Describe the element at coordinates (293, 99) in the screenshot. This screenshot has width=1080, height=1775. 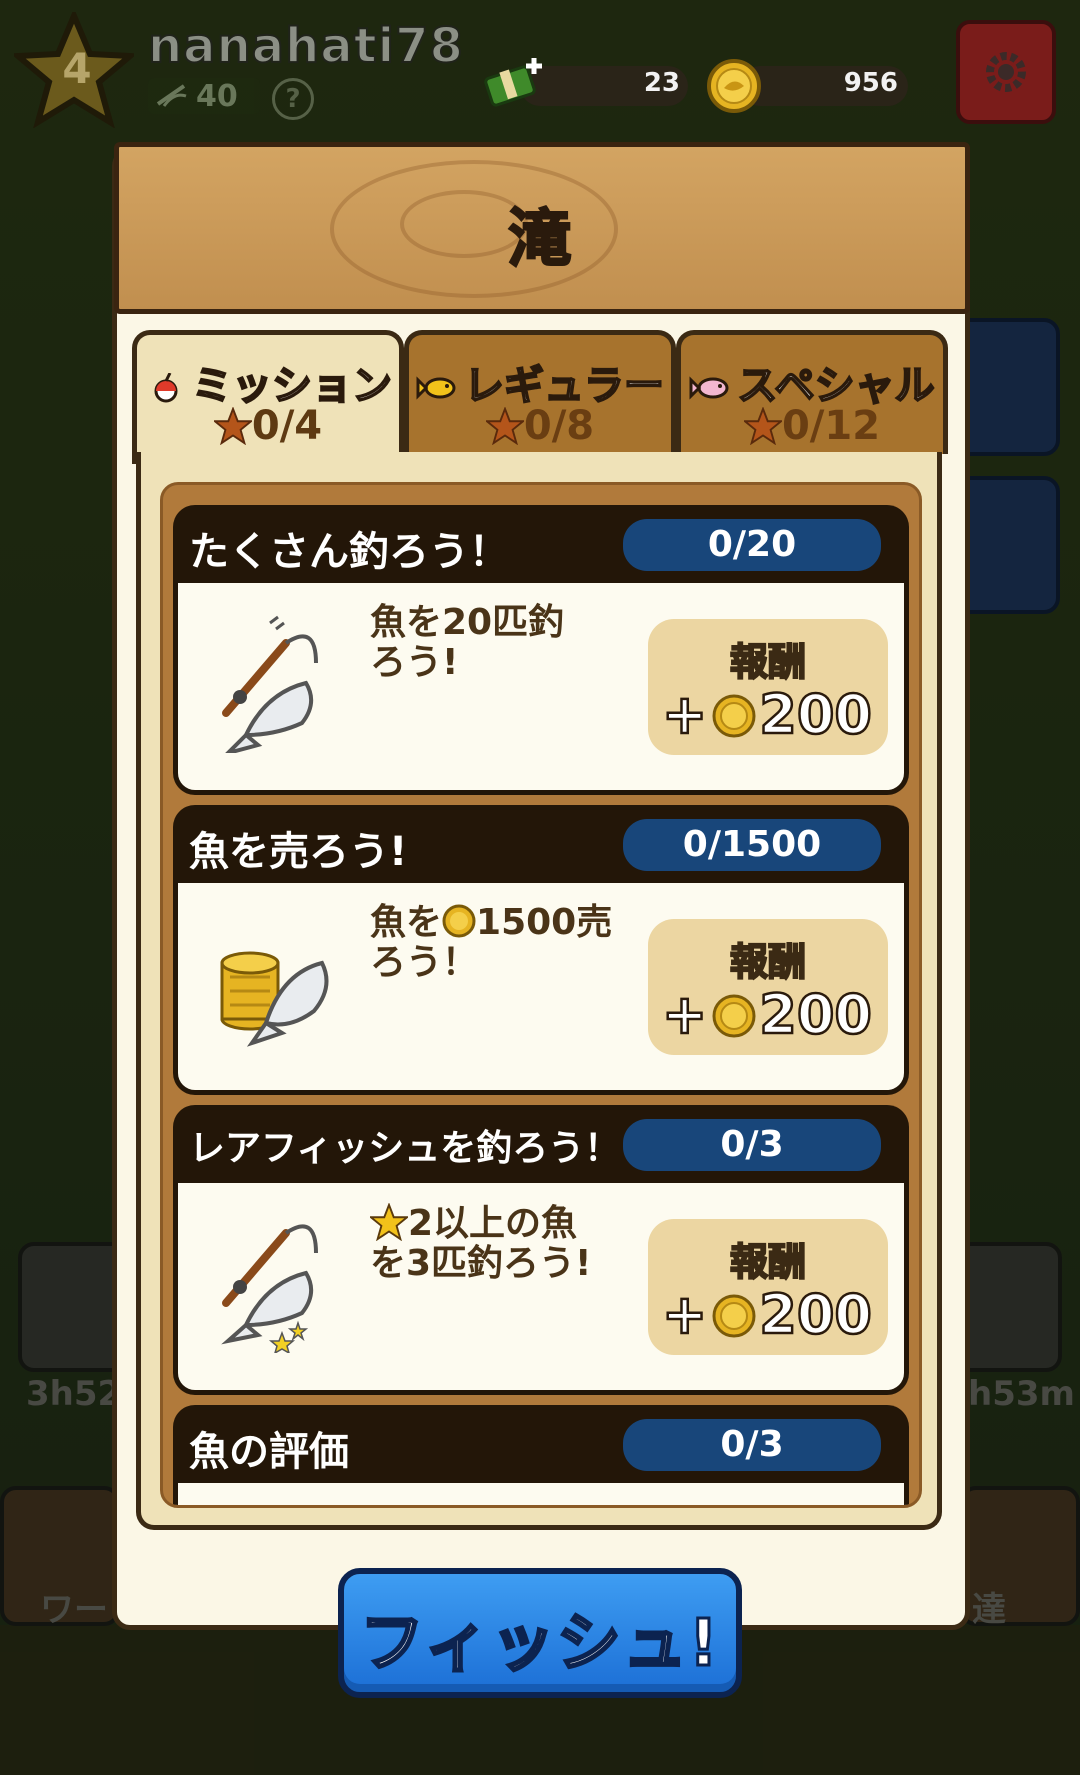
I see `help-icon: ?` at that location.